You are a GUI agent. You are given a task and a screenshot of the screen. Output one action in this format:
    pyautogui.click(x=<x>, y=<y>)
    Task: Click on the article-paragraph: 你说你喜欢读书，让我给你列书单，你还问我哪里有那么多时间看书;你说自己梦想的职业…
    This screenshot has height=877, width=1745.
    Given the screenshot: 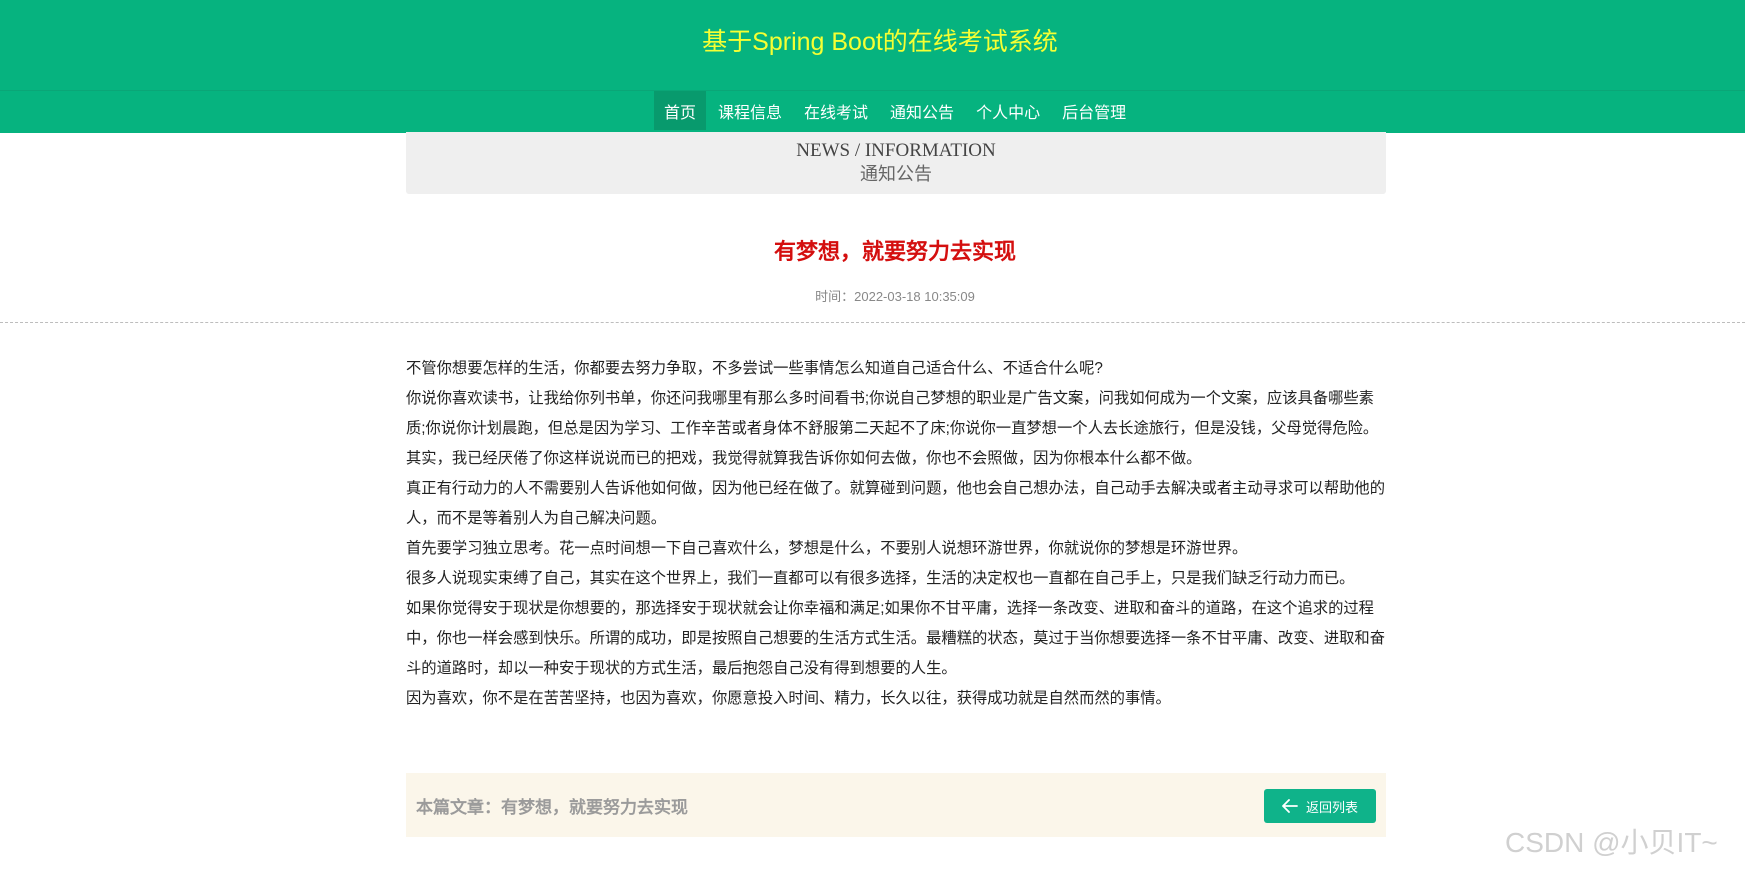 What is the action you would take?
    pyautogui.click(x=892, y=428)
    